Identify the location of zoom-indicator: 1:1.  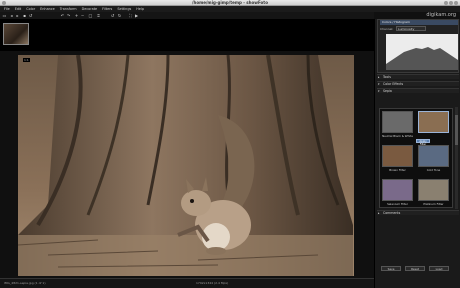
(26, 60).